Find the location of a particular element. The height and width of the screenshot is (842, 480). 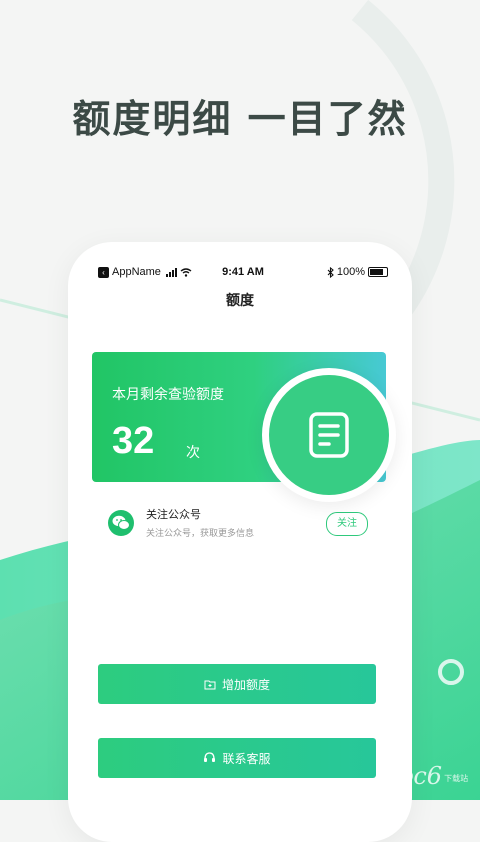

headset-icon is located at coordinates (210, 757).